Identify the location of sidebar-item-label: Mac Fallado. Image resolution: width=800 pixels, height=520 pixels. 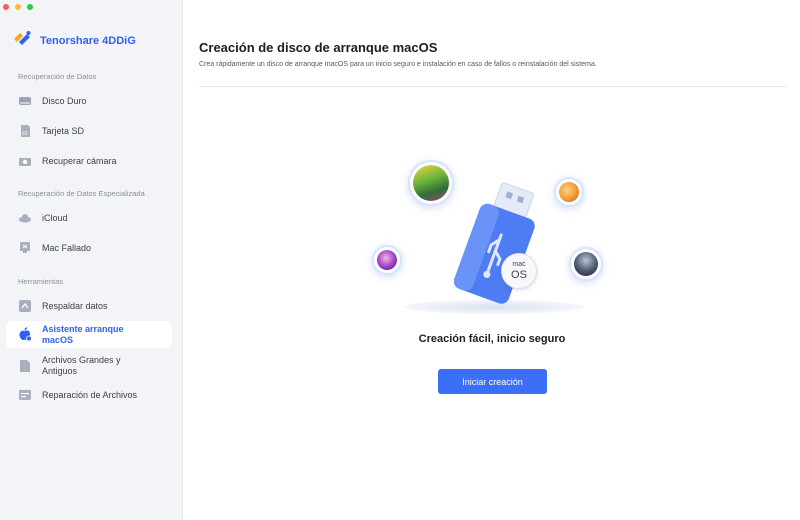
(67, 247).